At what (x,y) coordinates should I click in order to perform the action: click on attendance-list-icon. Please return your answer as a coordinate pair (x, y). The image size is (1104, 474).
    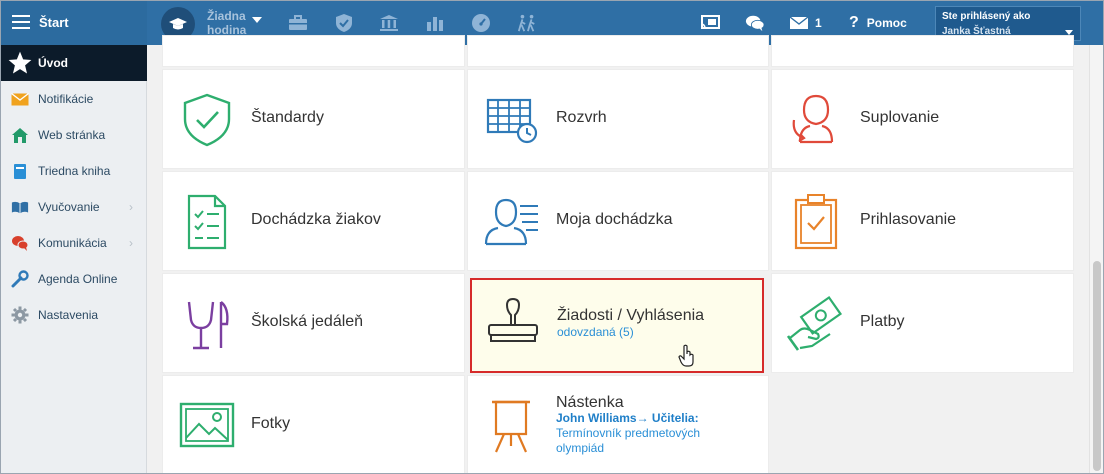
    Looking at the image, I should click on (207, 222).